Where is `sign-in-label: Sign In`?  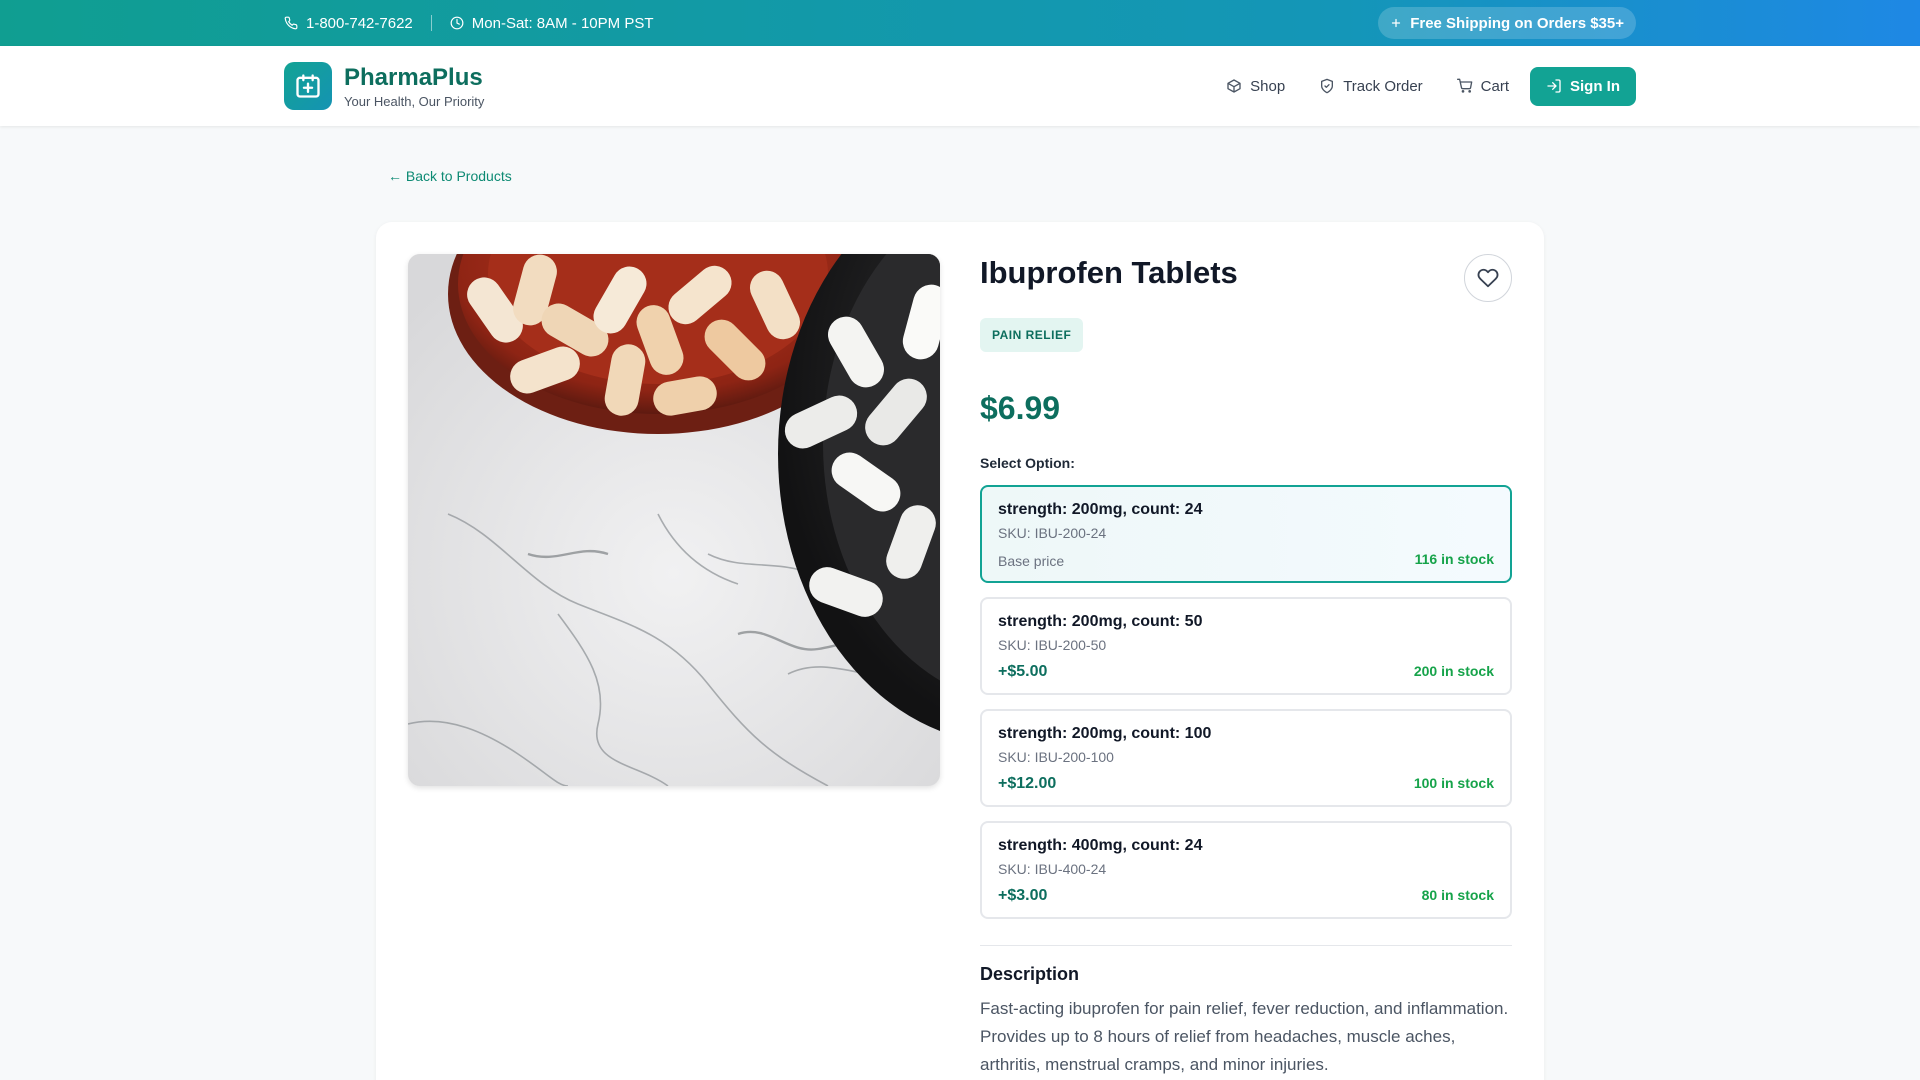
sign-in-label: Sign In is located at coordinates (1595, 86).